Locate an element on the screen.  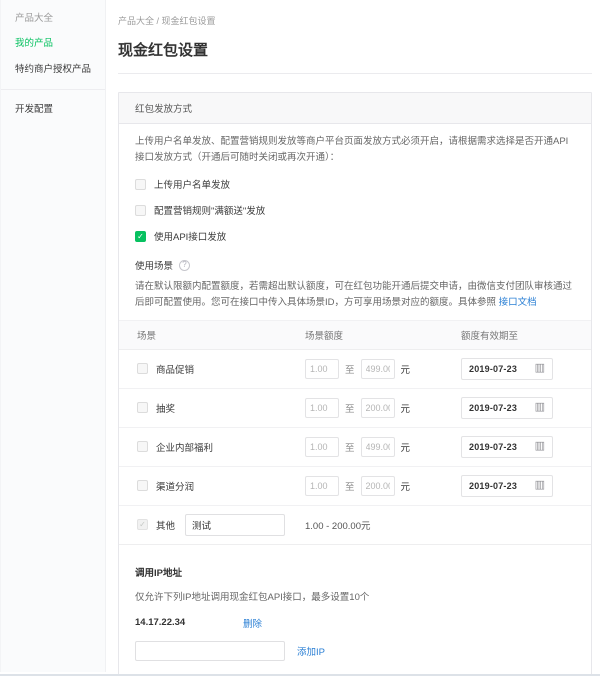
sidebar-item-dev-config: 开发配置 is located at coordinates (53, 109).